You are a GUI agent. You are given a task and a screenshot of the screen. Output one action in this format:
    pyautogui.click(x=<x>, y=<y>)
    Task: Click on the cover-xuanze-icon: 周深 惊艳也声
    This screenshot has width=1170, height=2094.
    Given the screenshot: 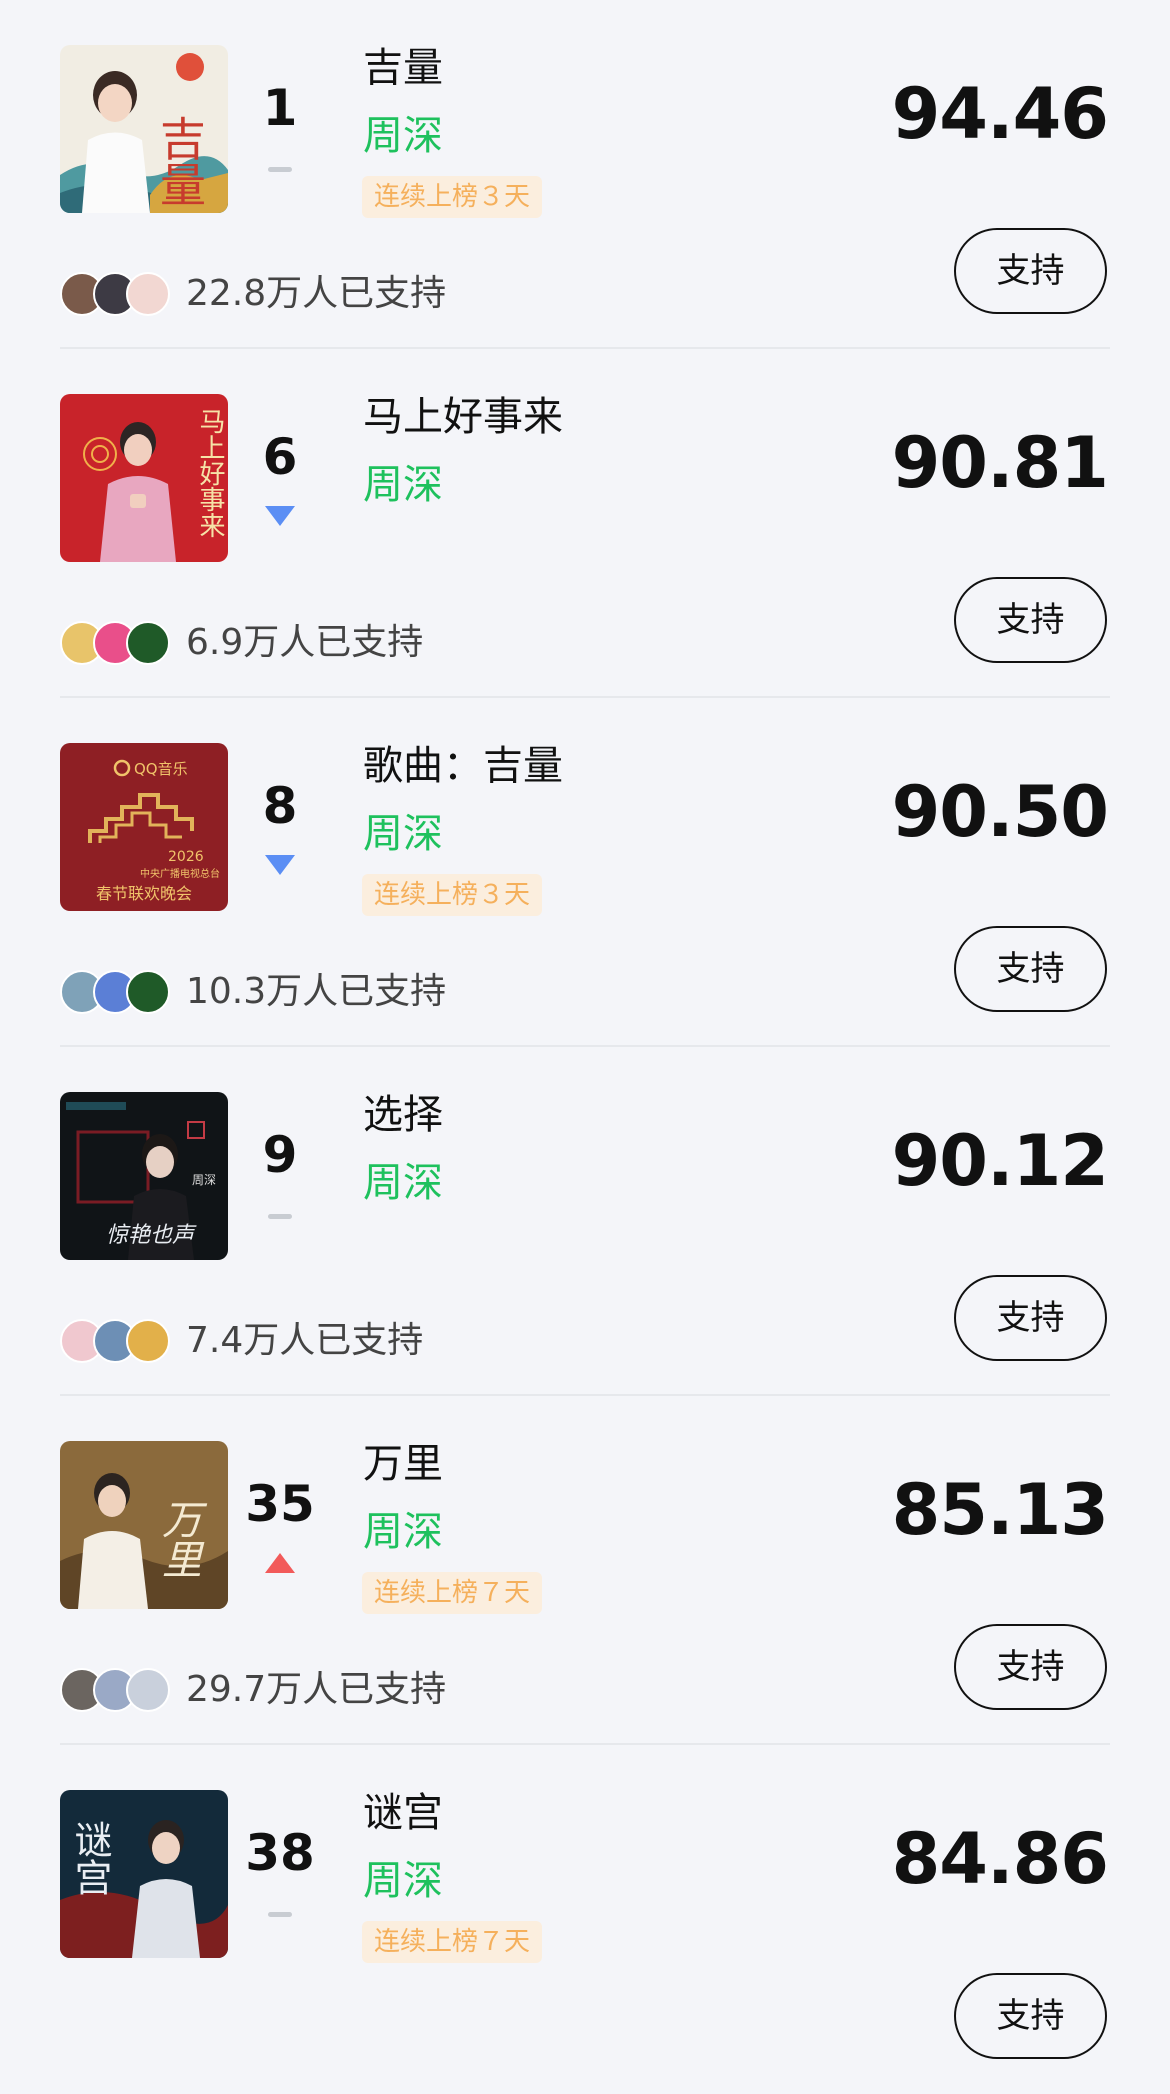 What is the action you would take?
    pyautogui.click(x=144, y=1176)
    